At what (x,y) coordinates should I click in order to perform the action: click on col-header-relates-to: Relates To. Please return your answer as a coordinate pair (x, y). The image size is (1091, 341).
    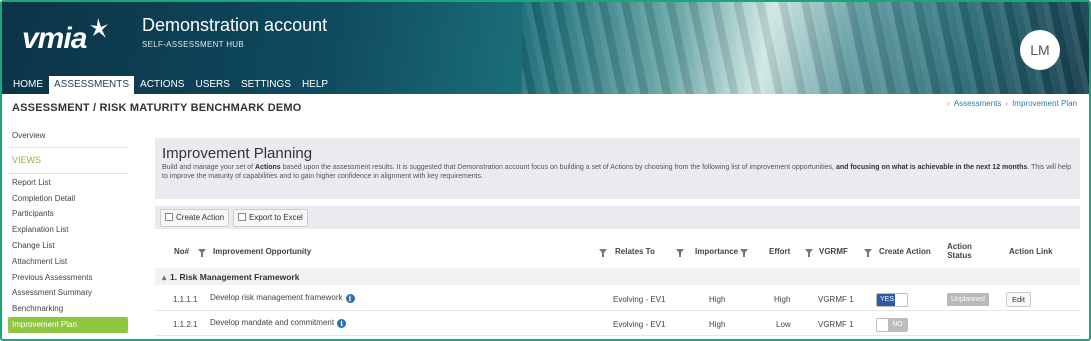
    Looking at the image, I should click on (635, 251).